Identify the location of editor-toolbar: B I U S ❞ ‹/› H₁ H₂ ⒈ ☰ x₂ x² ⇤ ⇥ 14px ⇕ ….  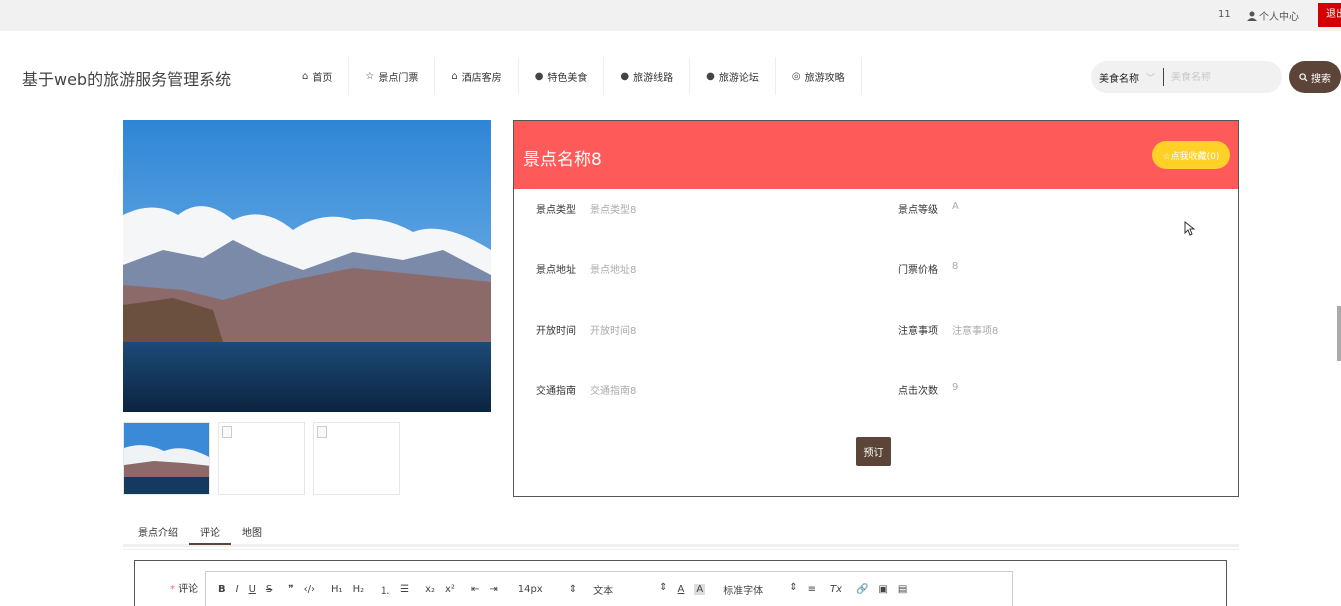
(609, 588).